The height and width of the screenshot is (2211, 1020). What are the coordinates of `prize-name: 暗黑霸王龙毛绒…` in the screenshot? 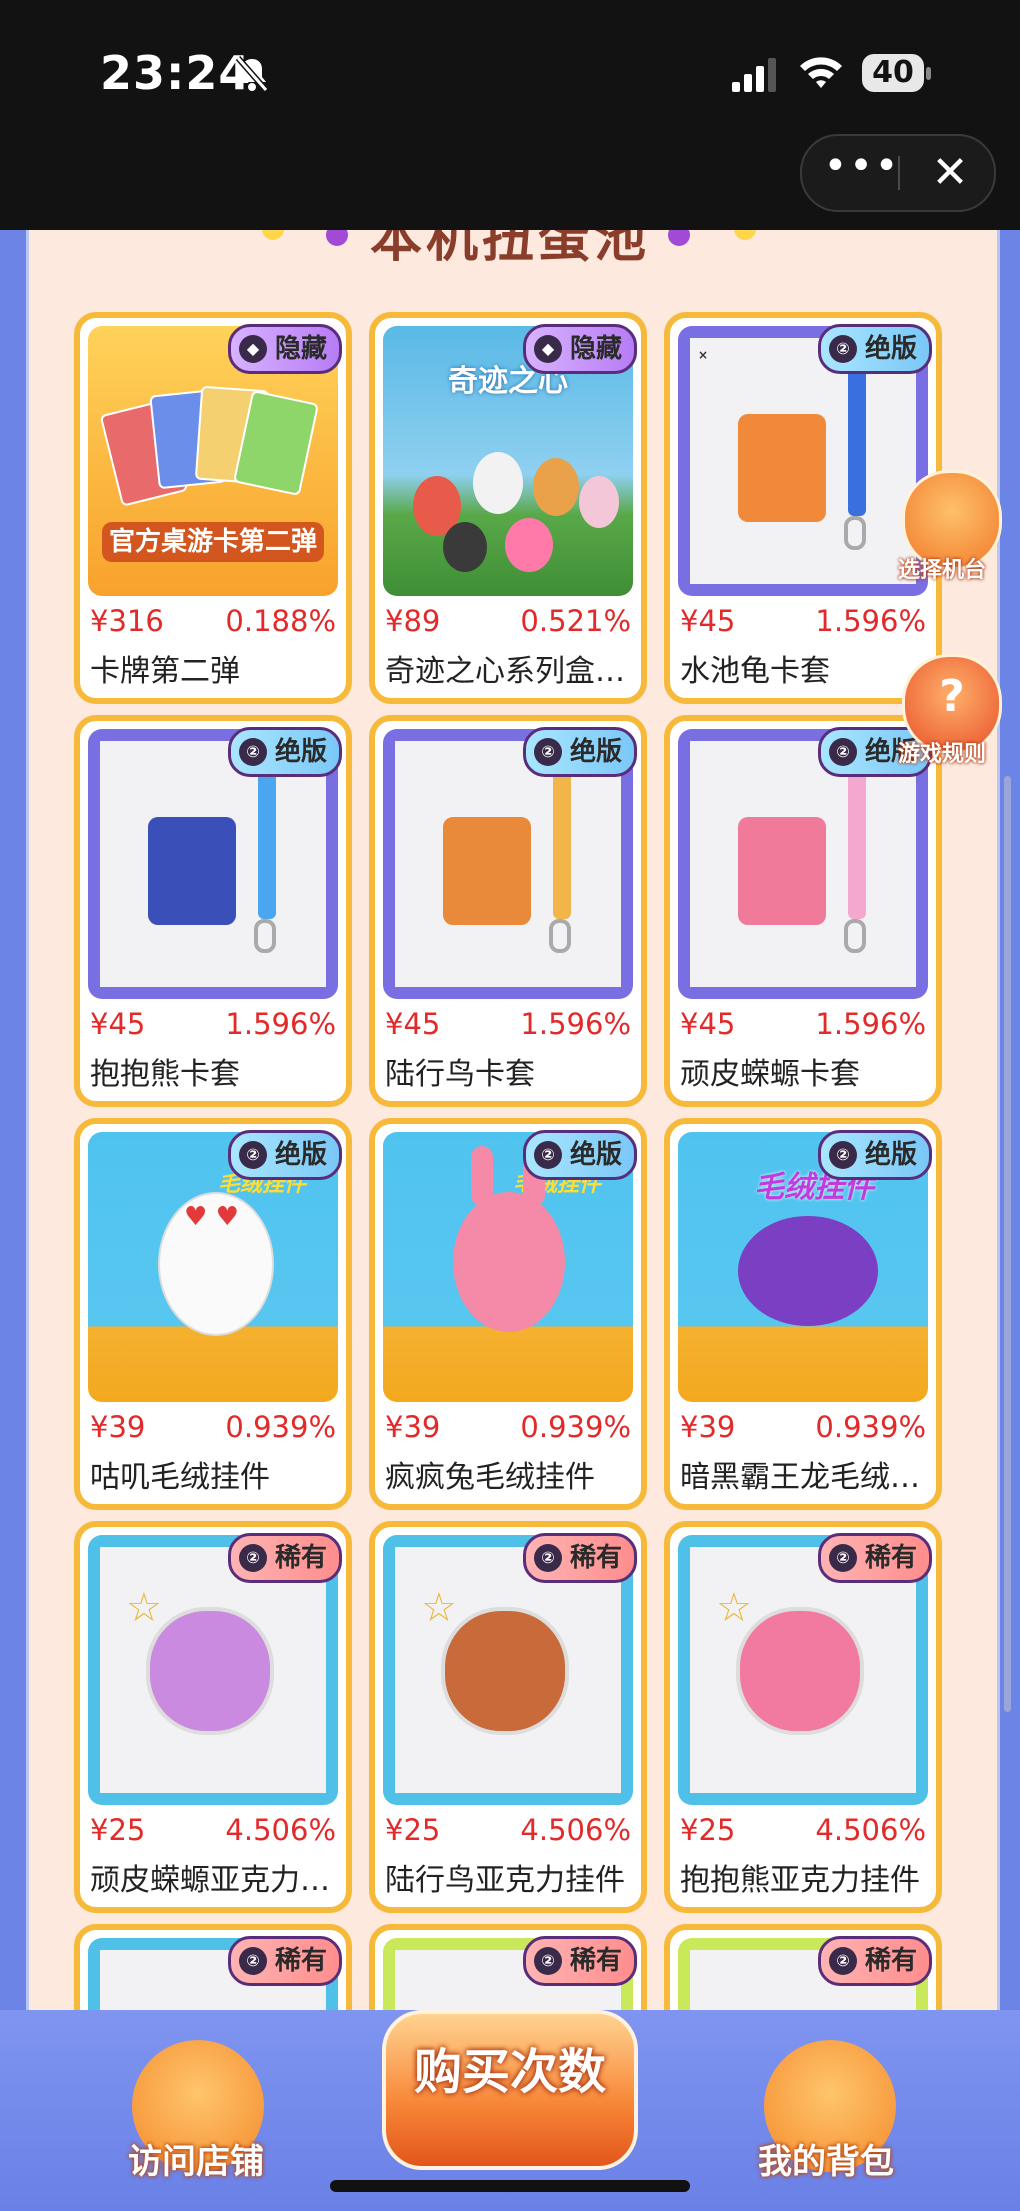 It's located at (800, 1477).